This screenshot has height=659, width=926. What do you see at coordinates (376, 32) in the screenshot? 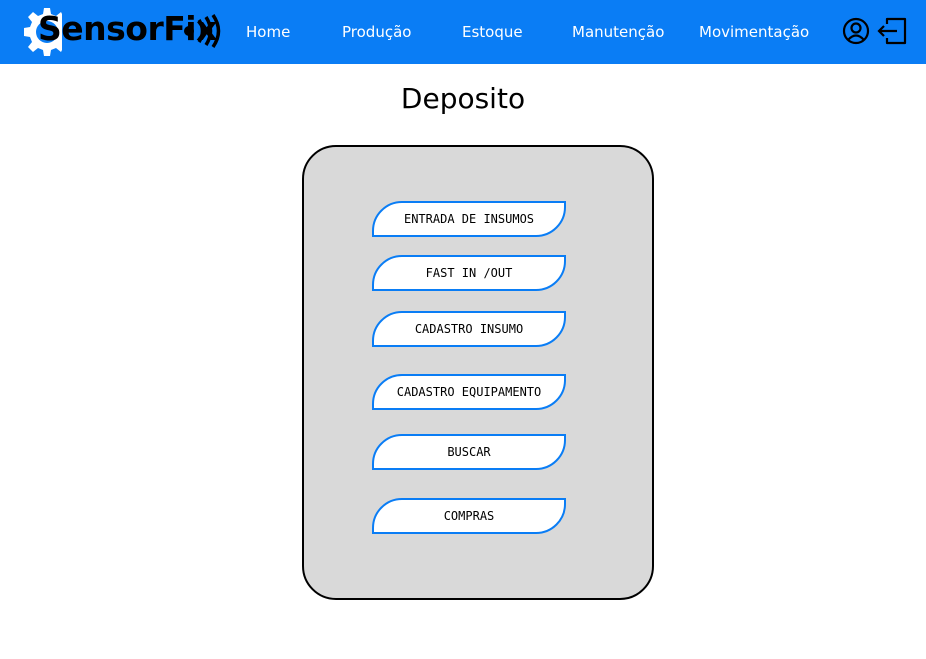
I see `nav-producao: Produção` at bounding box center [376, 32].